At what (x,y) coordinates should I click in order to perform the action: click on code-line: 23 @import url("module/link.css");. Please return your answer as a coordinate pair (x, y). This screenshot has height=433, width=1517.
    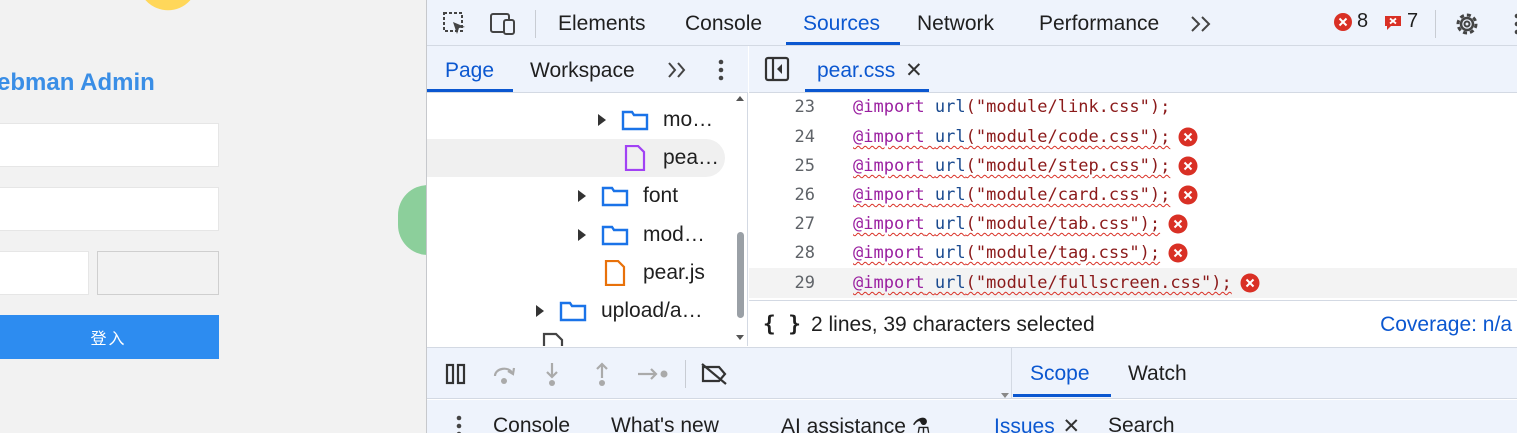
    Looking at the image, I should click on (1133, 107).